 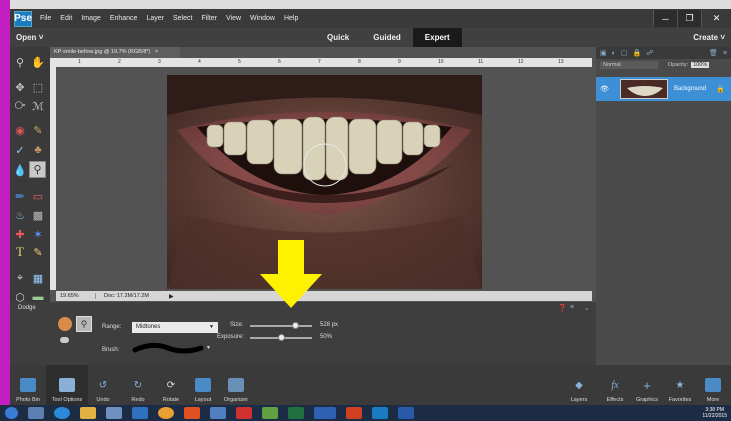 I want to click on restore-icon: ❐, so click(x=689, y=18).